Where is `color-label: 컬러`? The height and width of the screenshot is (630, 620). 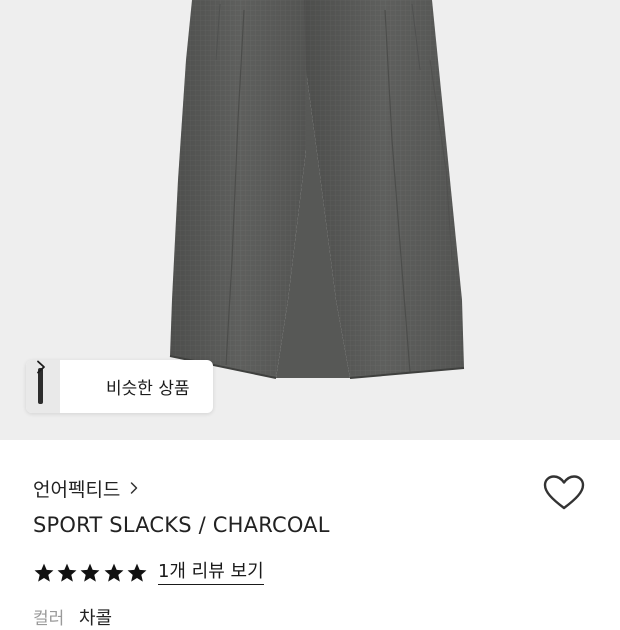 color-label: 컬러 is located at coordinates (49, 619).